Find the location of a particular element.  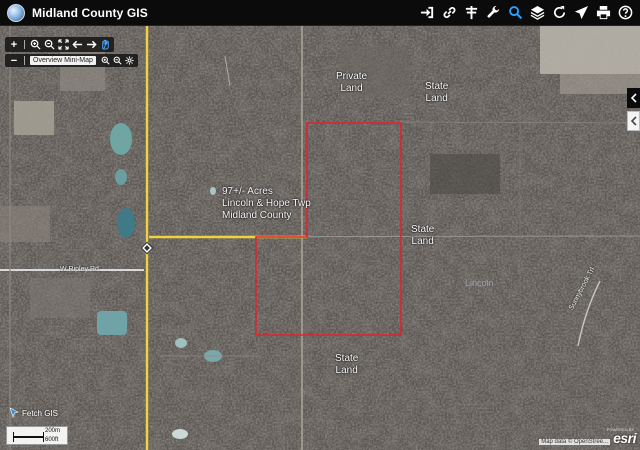

esri-logo: esri is located at coordinates (624, 438).